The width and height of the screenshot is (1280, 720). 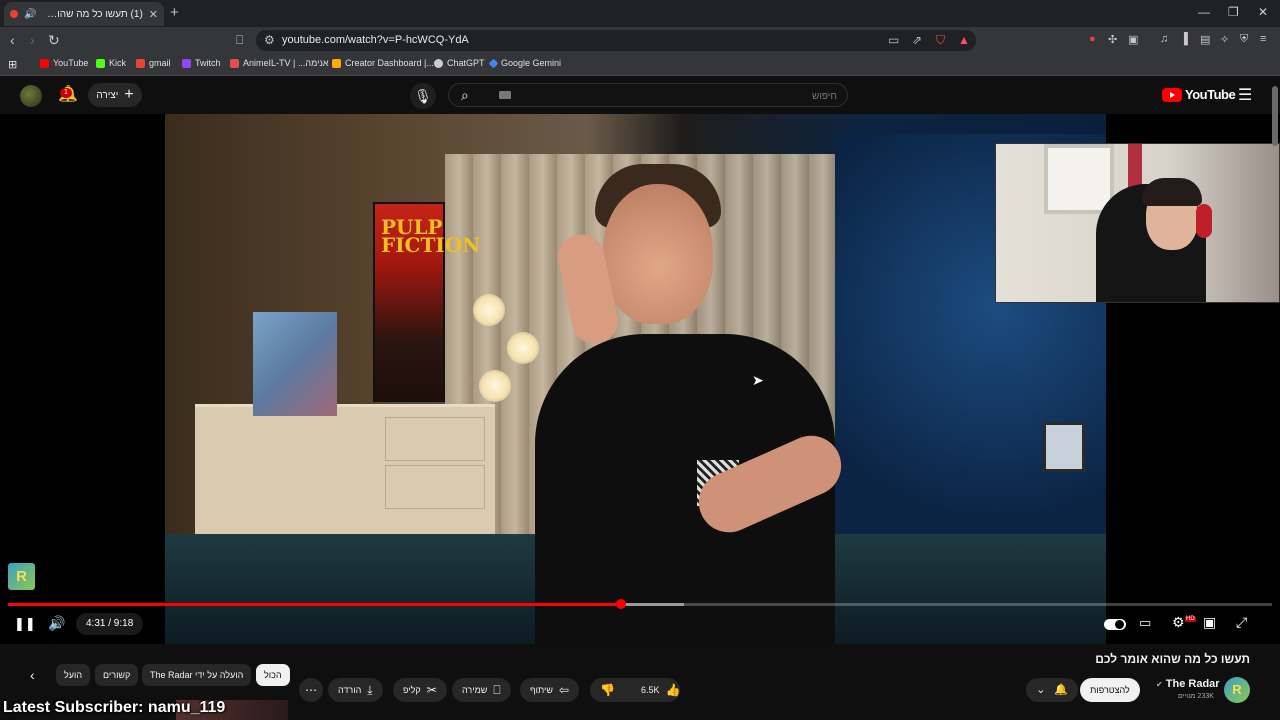 I want to click on search-icon: ⌕, so click(x=465, y=95).